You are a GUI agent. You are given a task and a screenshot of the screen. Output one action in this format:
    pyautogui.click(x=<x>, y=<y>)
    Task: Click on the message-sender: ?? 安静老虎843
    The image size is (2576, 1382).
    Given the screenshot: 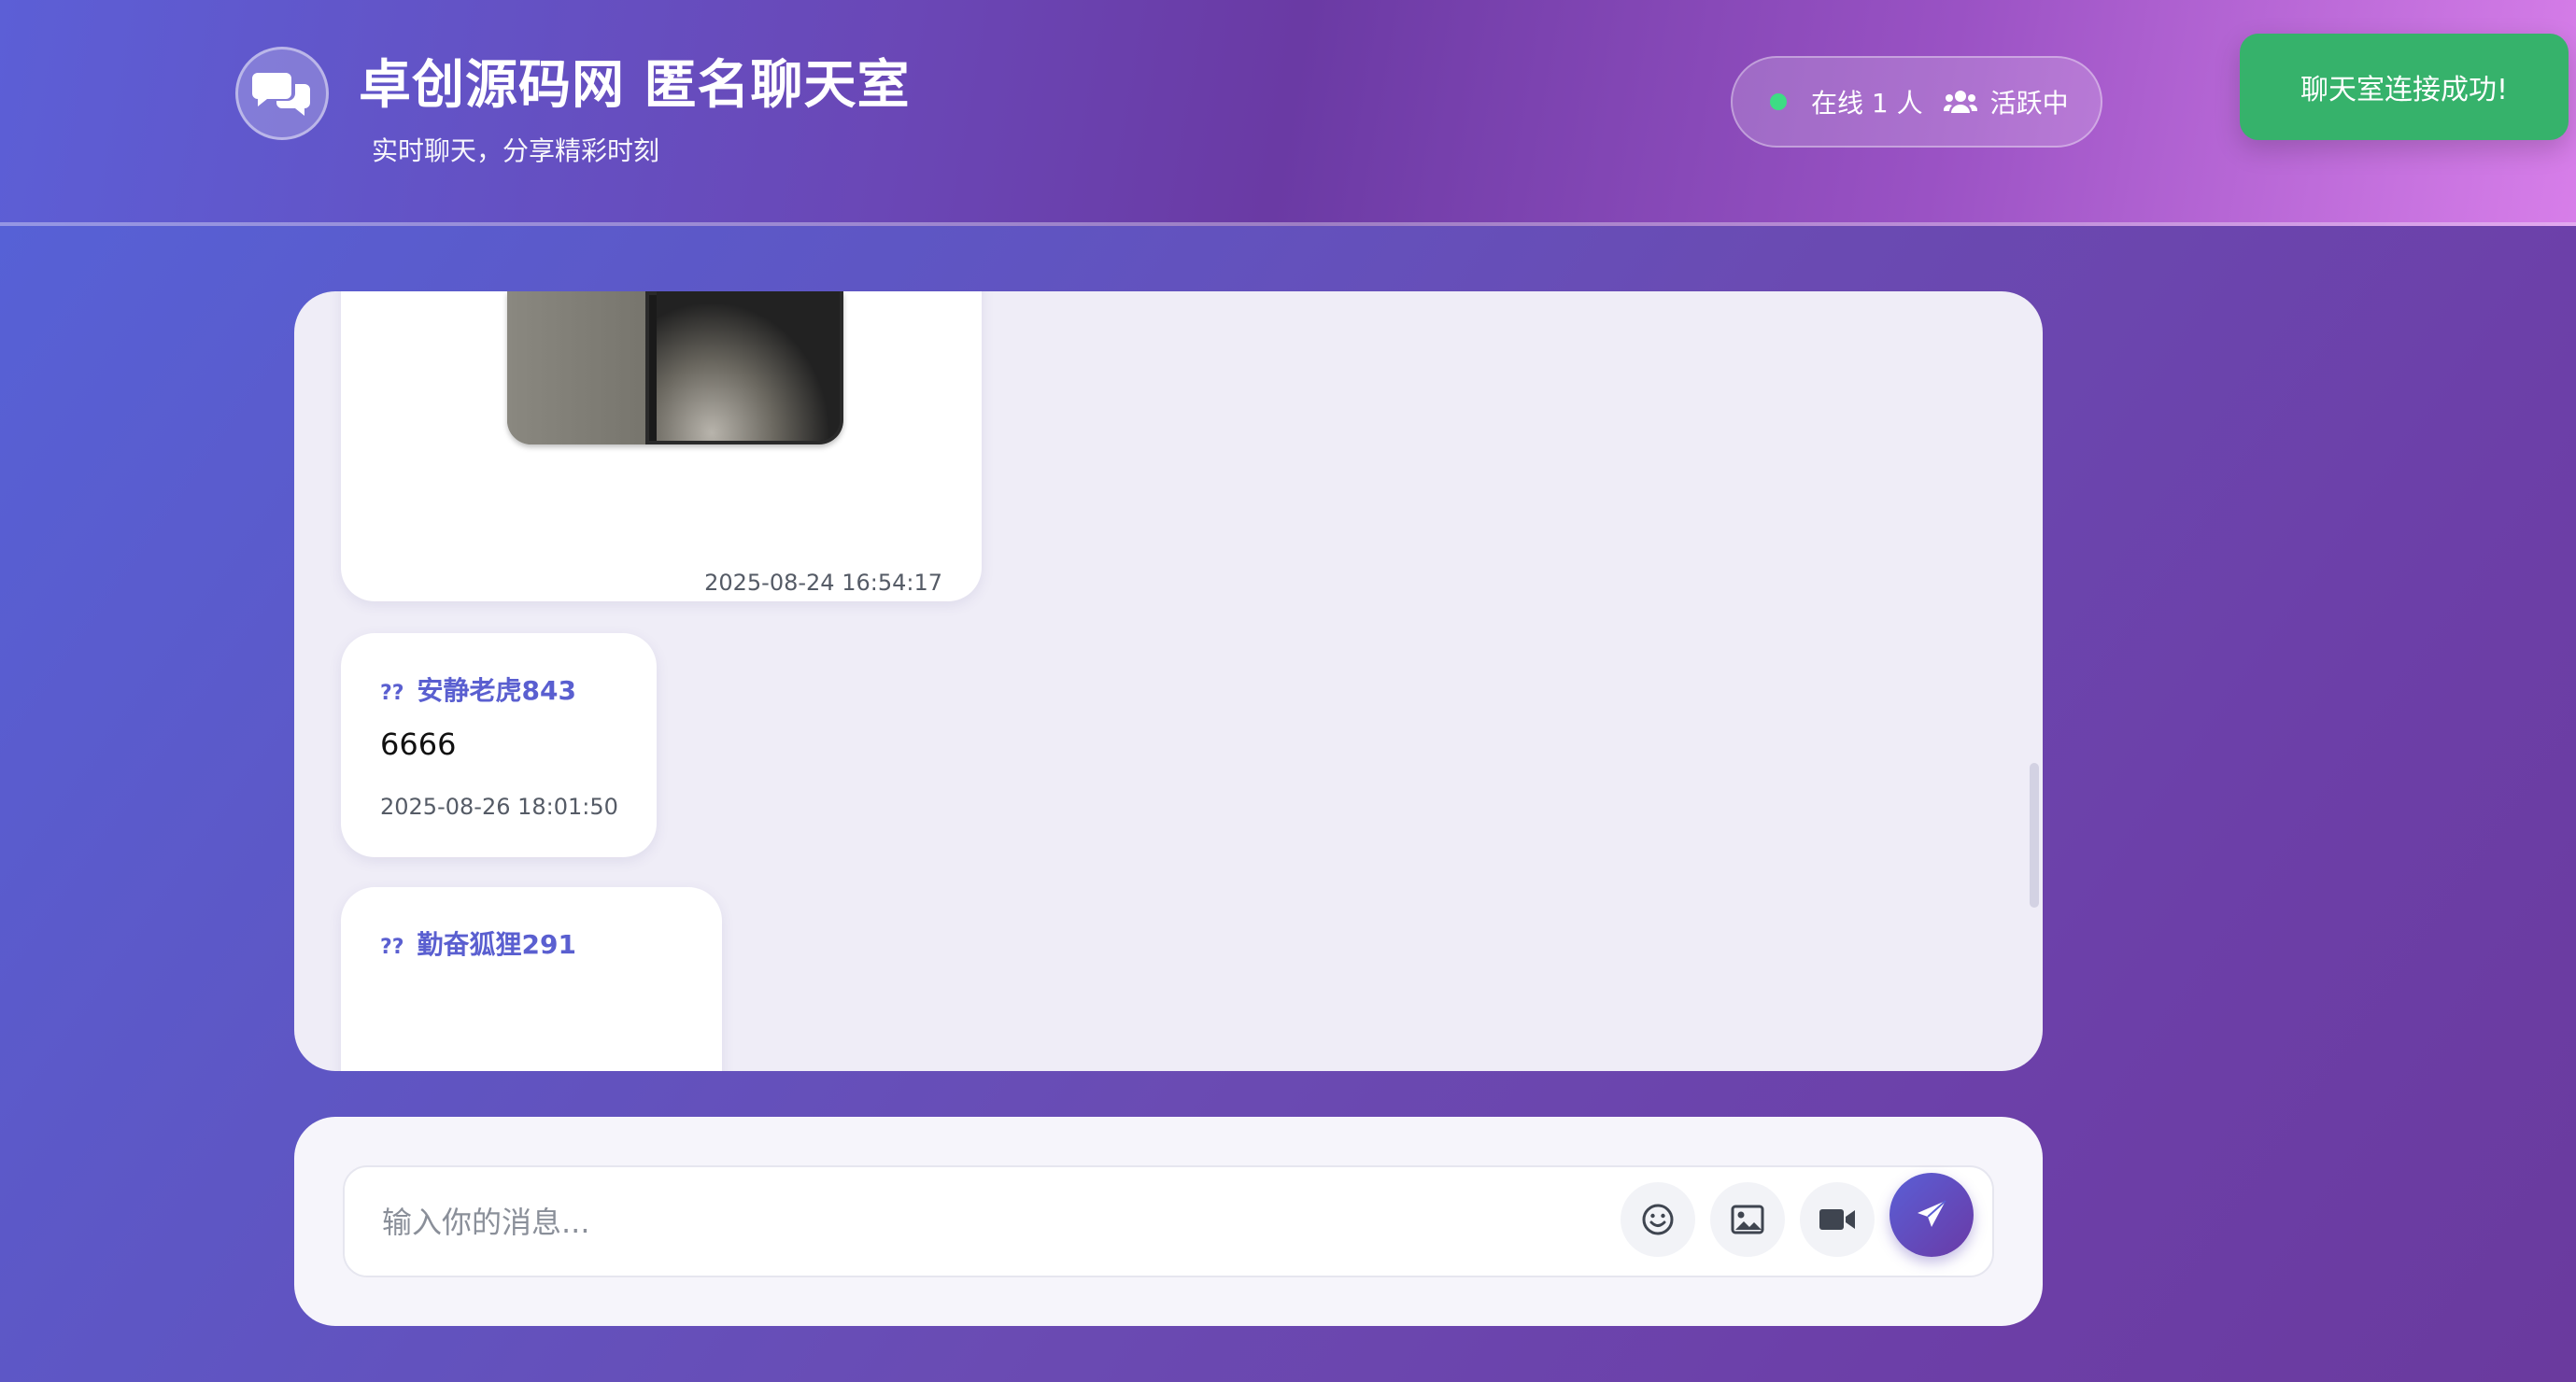 What is the action you would take?
    pyautogui.click(x=478, y=689)
    